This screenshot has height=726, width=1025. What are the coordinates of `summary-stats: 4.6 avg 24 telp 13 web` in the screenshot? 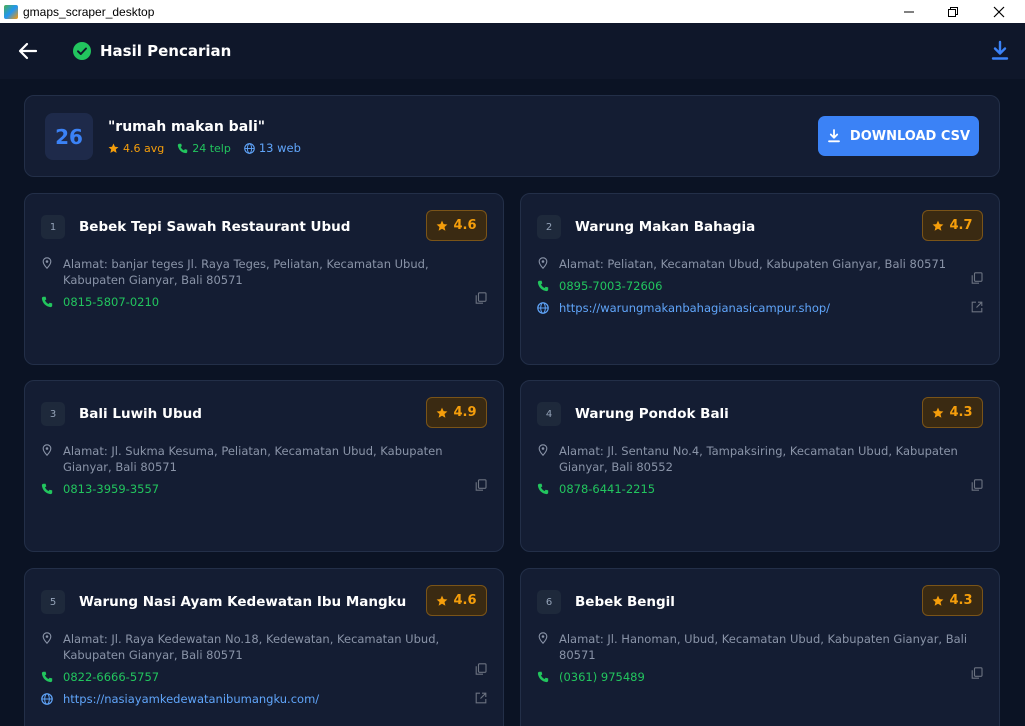 It's located at (211, 148).